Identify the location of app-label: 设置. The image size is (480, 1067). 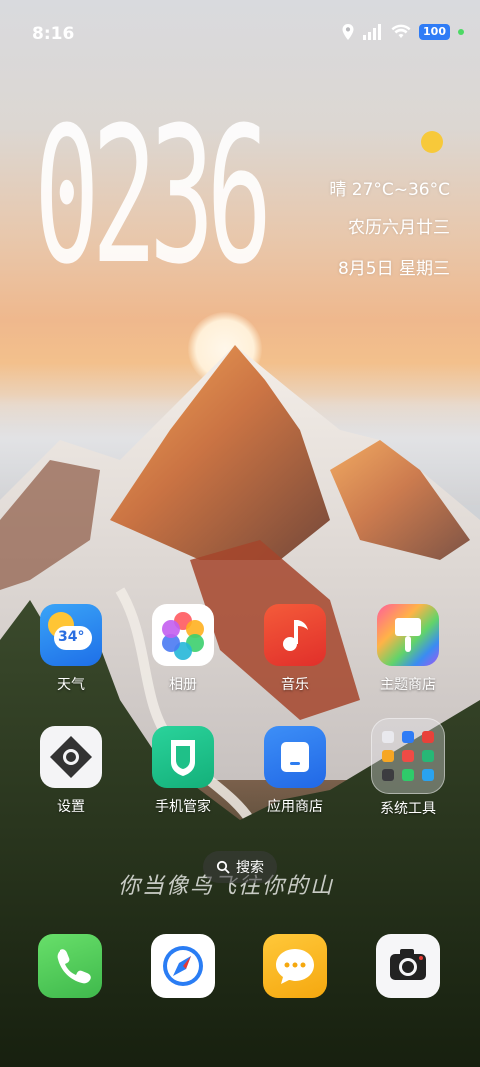
(71, 807).